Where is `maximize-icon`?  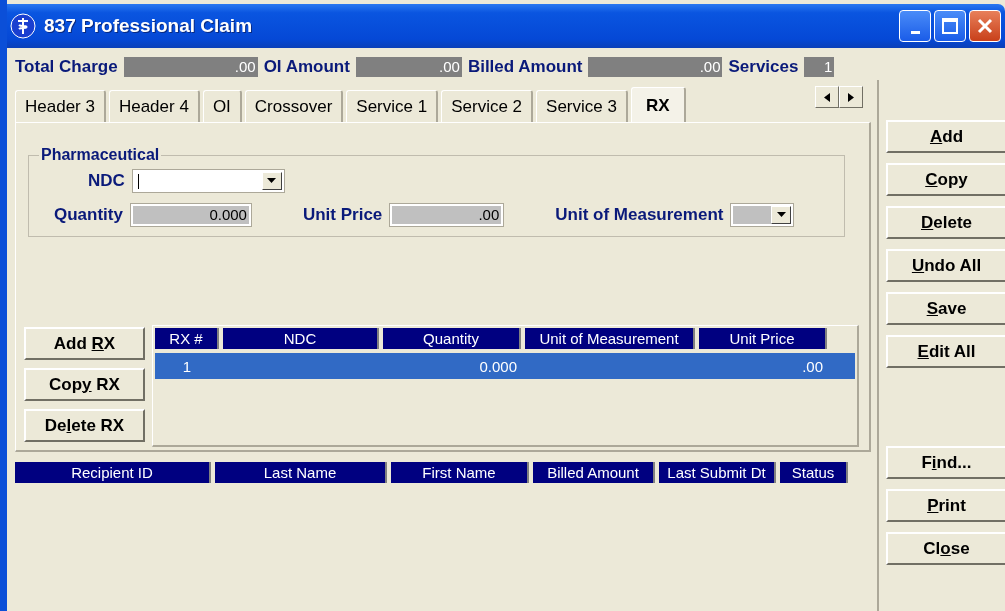 maximize-icon is located at coordinates (950, 26).